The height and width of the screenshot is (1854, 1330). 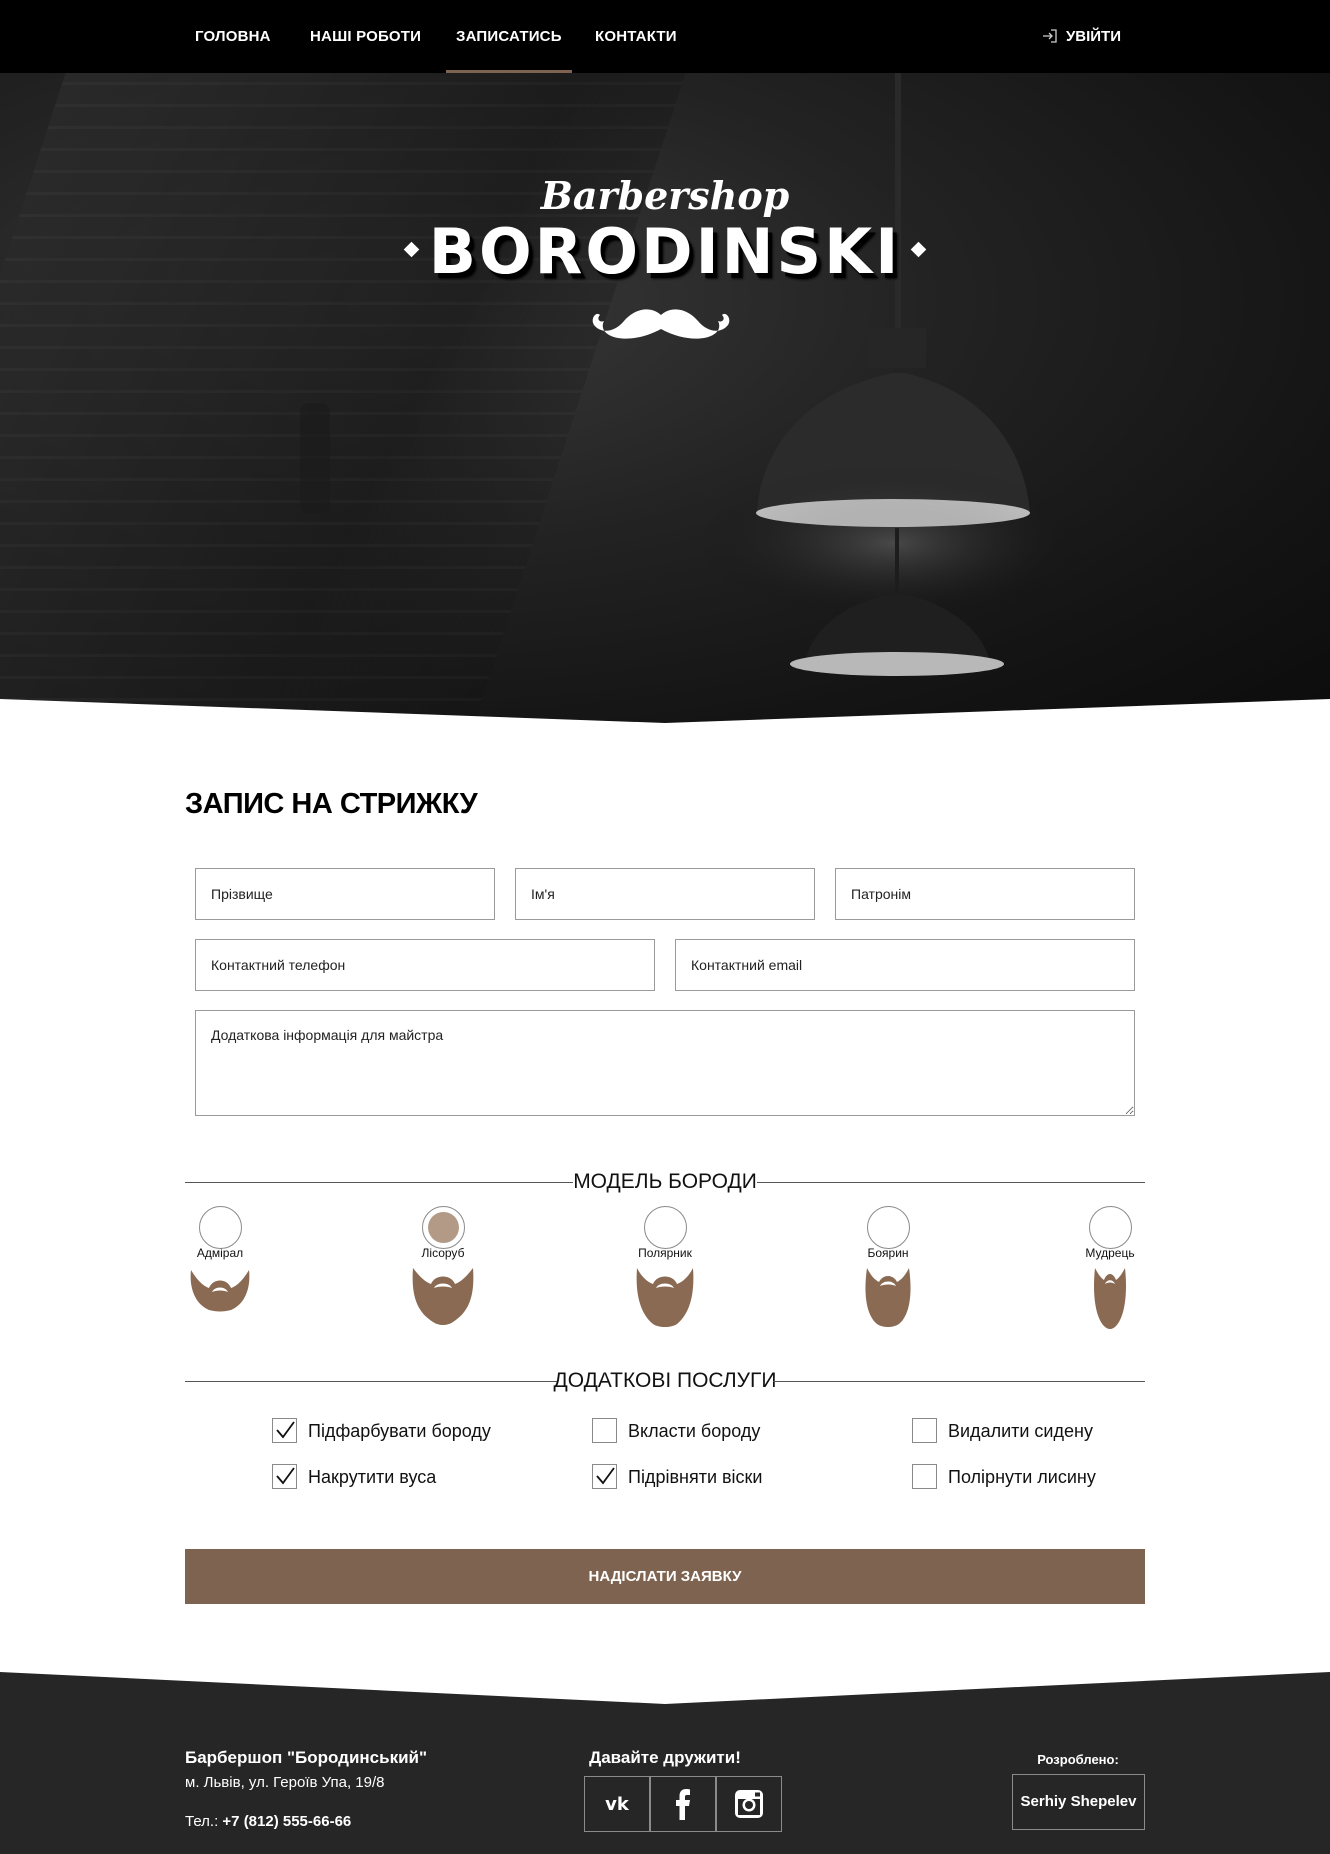 I want to click on beard-option-admiral: Адмірал, so click(x=220, y=1260).